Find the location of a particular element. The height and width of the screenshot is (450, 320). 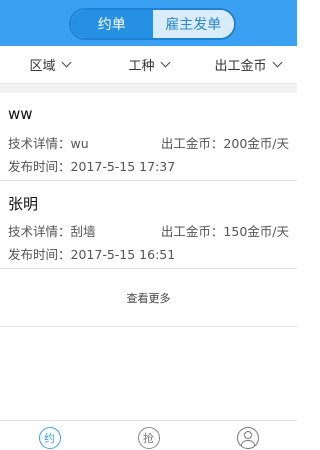

order-title: 张明 is located at coordinates (23, 204).